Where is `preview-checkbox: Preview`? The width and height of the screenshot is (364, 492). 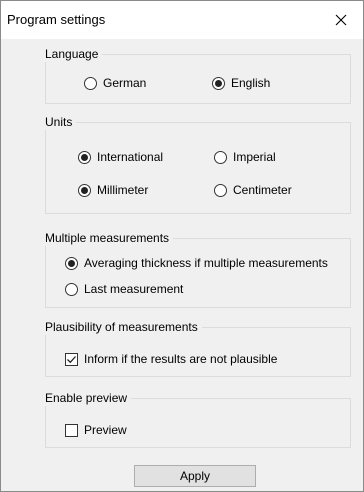 preview-checkbox: Preview is located at coordinates (96, 430).